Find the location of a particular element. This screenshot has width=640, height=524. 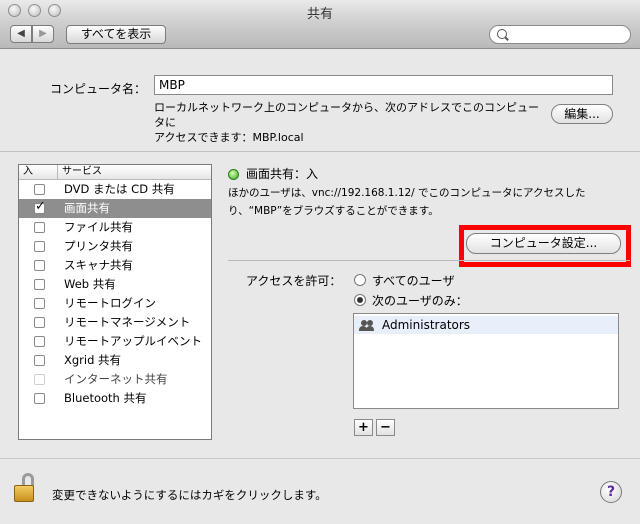

back-arrow-icon: ◀ is located at coordinates (21, 33).